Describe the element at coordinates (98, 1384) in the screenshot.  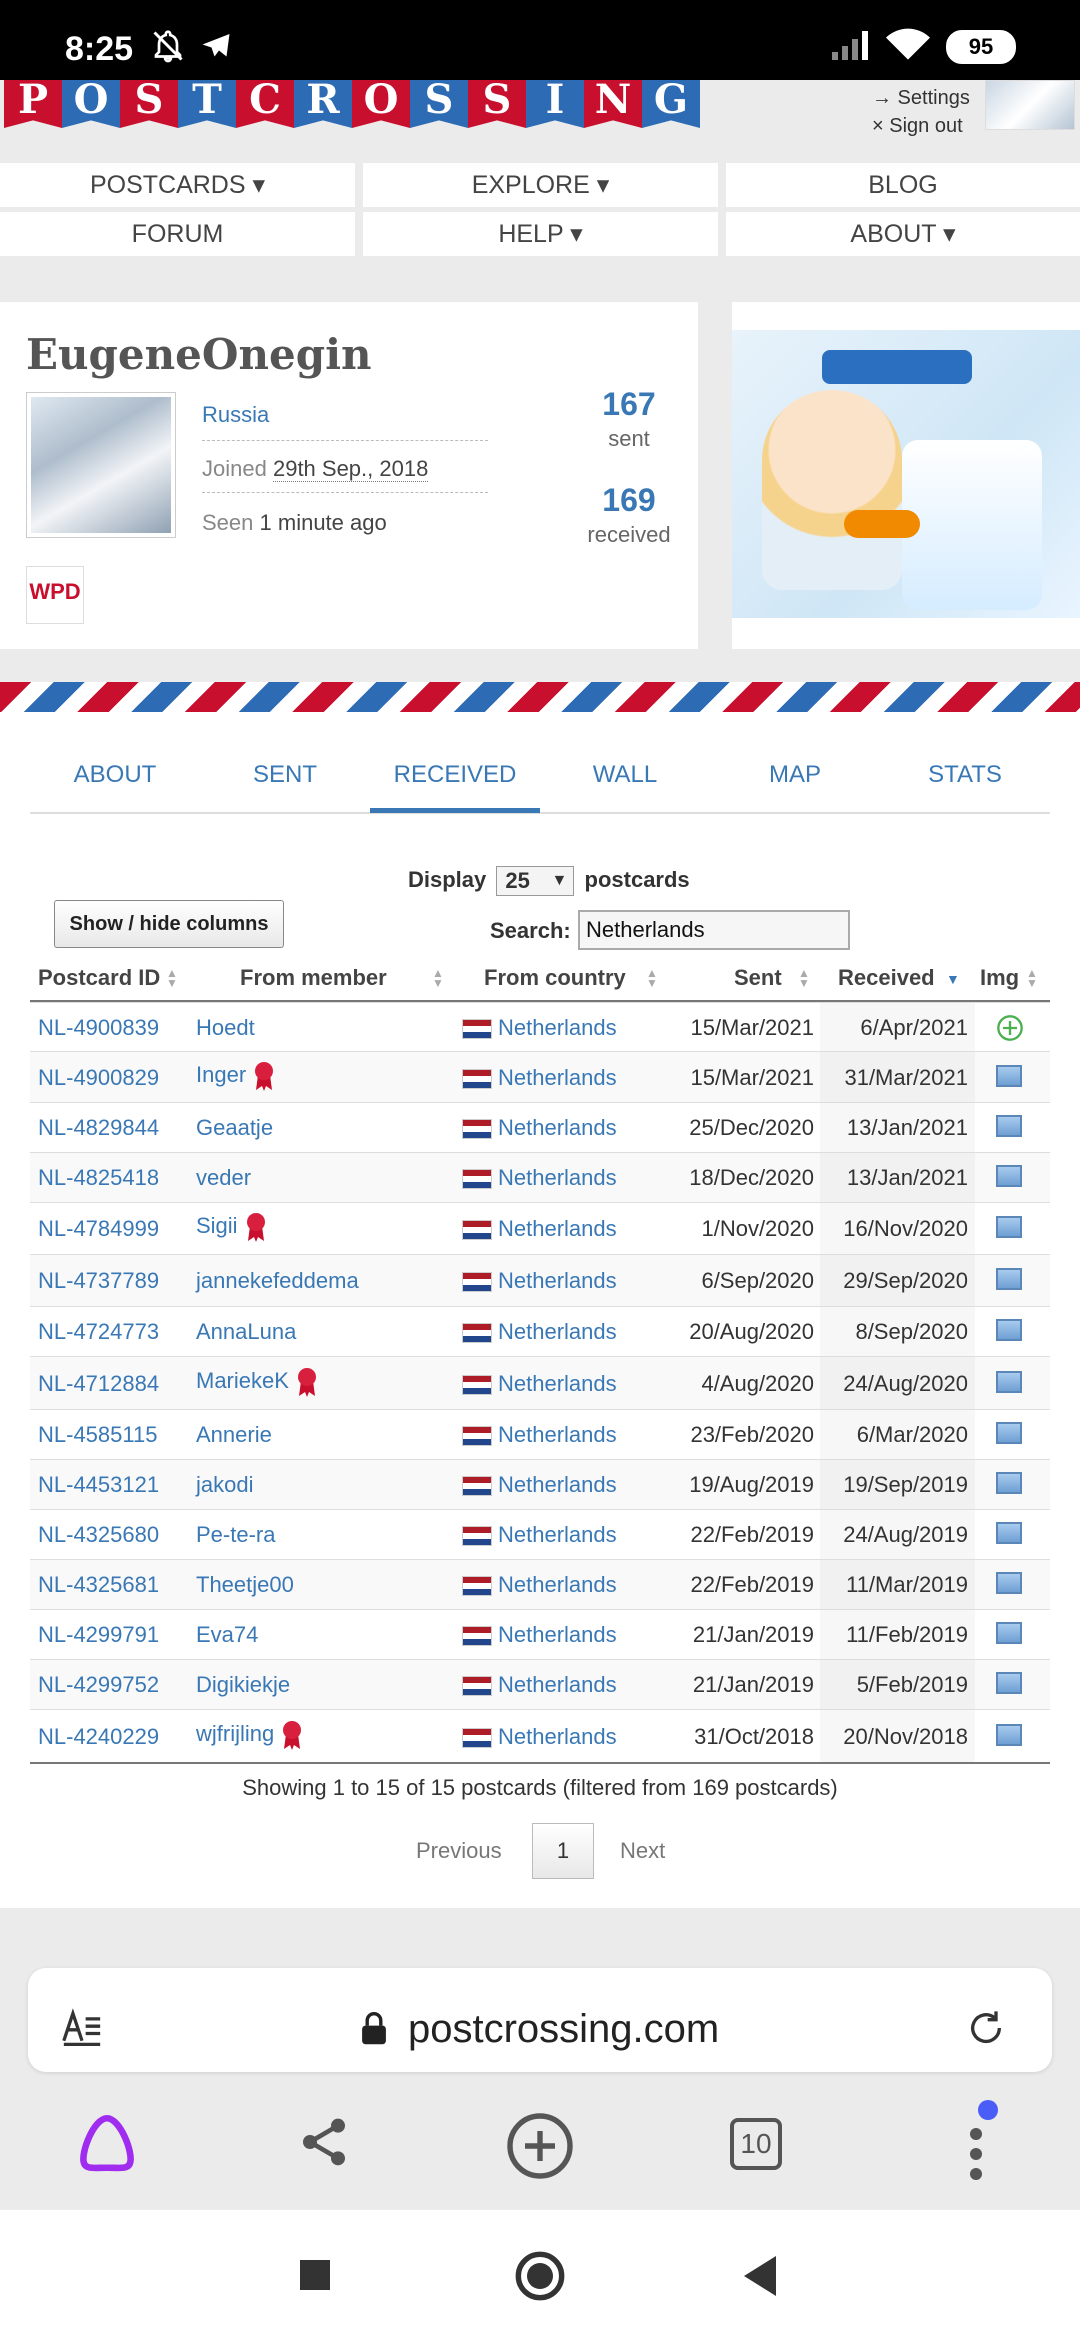
I see `postcard-id-link: NL-4712884` at that location.